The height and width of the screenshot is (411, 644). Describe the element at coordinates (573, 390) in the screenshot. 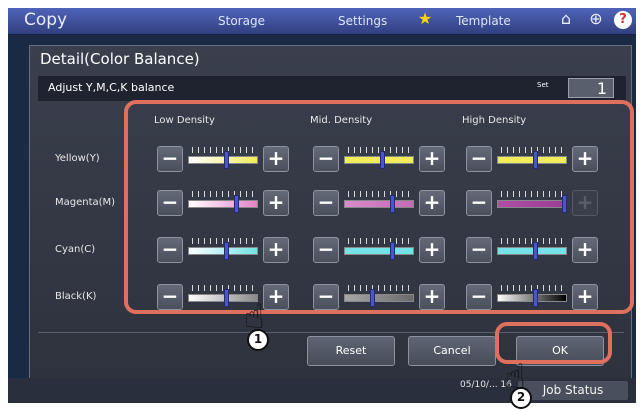

I see `job-status-button: Job Status` at that location.